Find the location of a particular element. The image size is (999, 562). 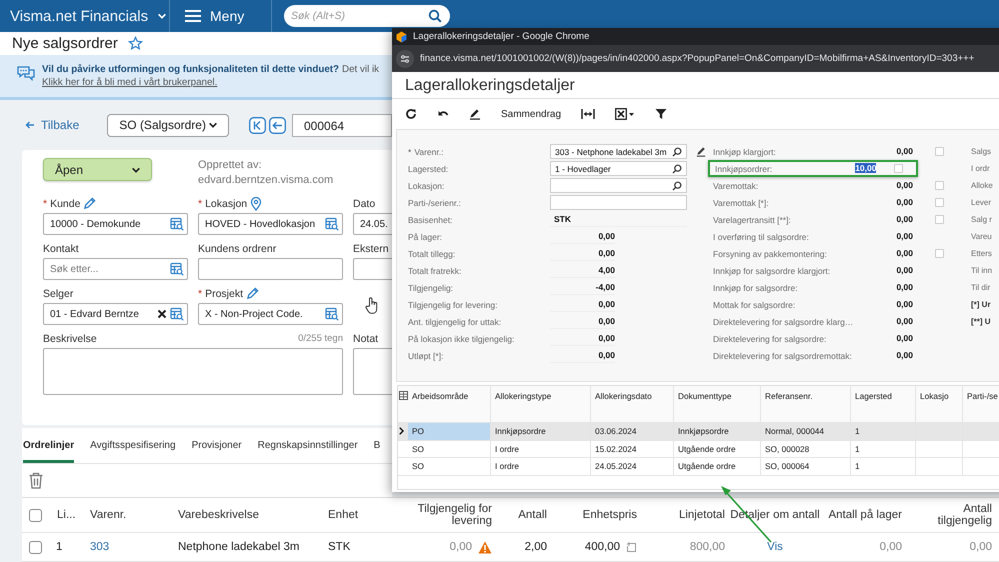

grid-row: SO I ordre 24.05.2024 Utgående ordre SO, 000064 1 is located at coordinates (698, 467).